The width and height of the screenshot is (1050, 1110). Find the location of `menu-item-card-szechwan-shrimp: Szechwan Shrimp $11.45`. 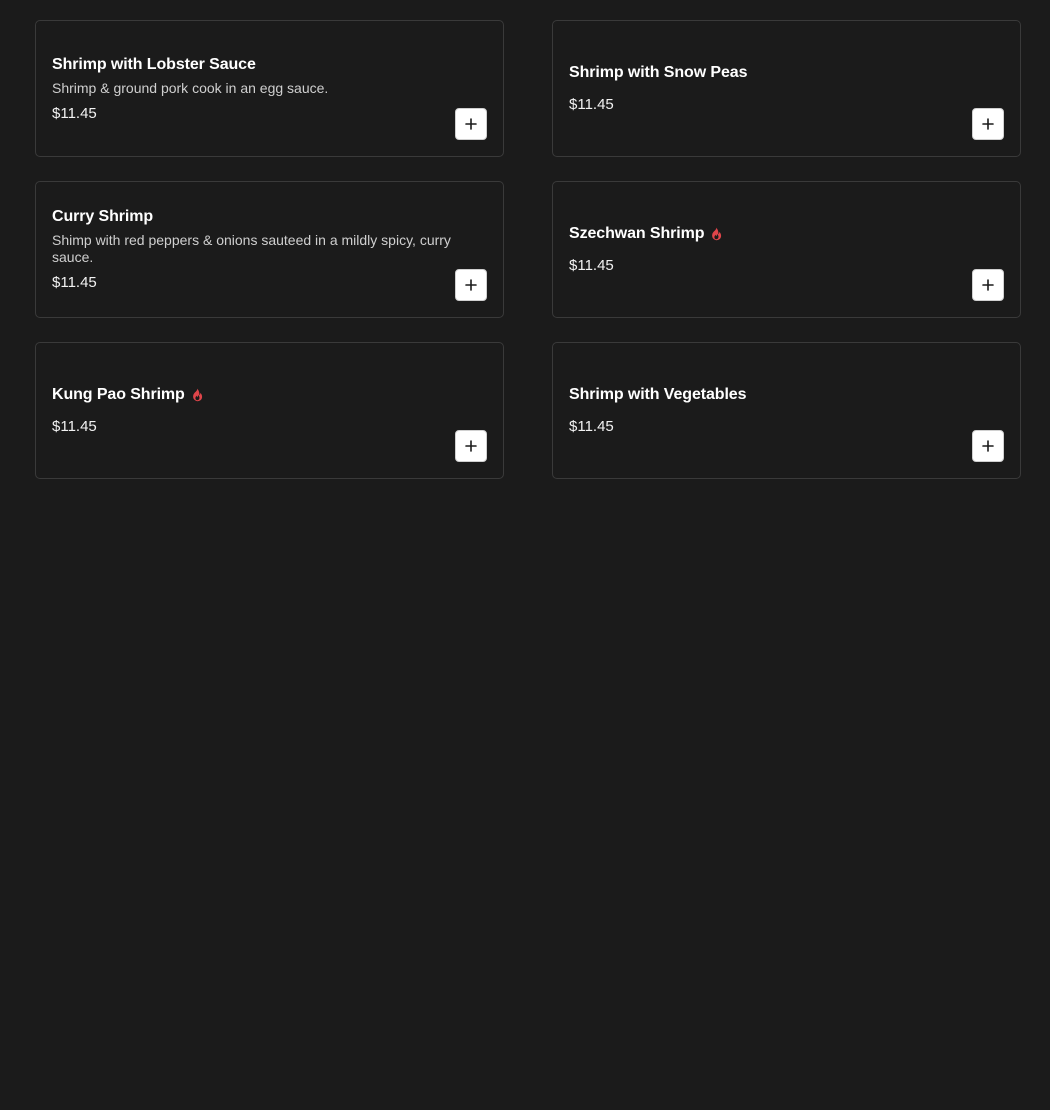

menu-item-card-szechwan-shrimp: Szechwan Shrimp $11.45 is located at coordinates (786, 249).